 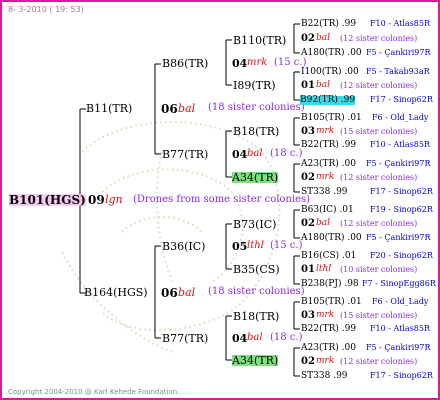 What do you see at coordinates (109, 108) in the screenshot?
I see `gen1-queen: B11(TR)` at bounding box center [109, 108].